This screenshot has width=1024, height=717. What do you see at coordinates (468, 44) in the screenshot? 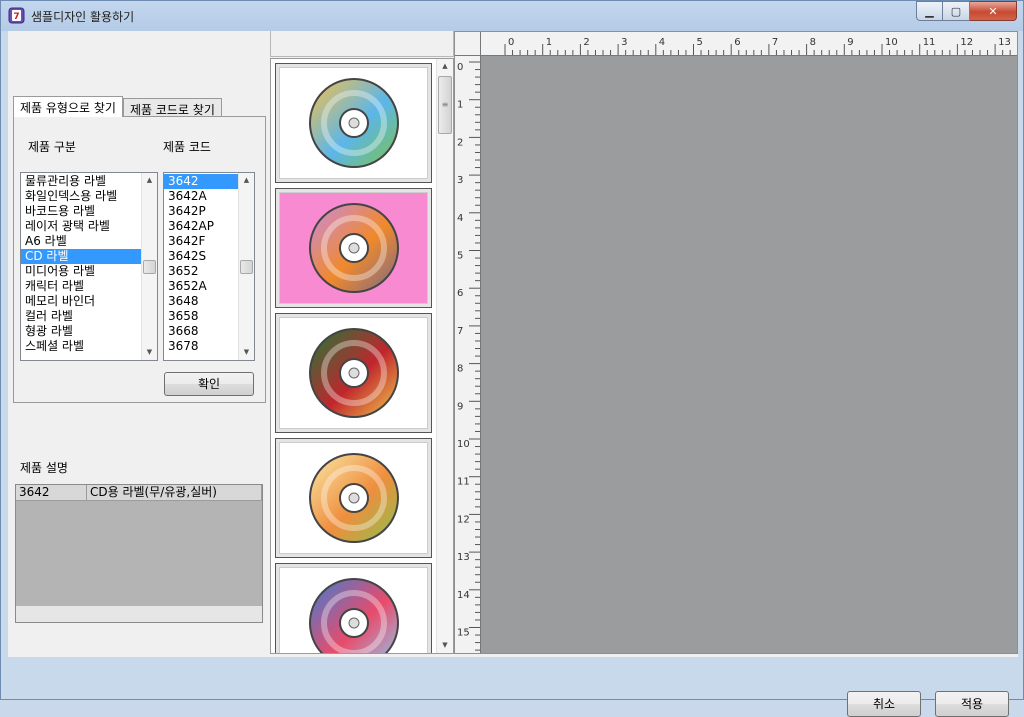
I see `ruler-corner` at bounding box center [468, 44].